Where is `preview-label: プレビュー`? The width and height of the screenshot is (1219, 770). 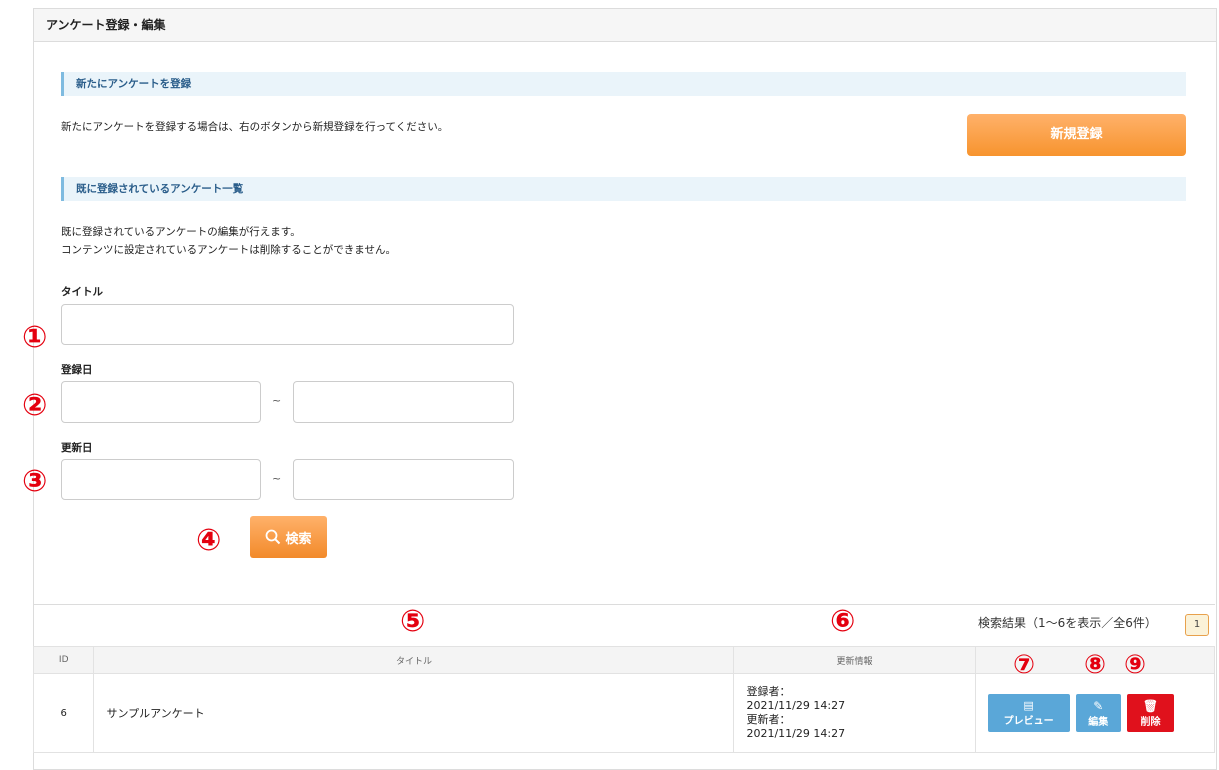
preview-label: プレビュー is located at coordinates (1028, 721).